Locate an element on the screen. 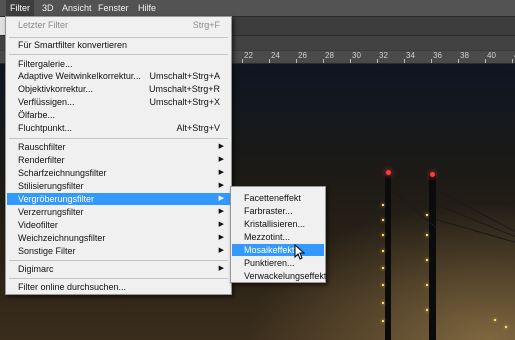 Image resolution: width=515 pixels, height=340 pixels. pylon-warning-light is located at coordinates (388, 172).